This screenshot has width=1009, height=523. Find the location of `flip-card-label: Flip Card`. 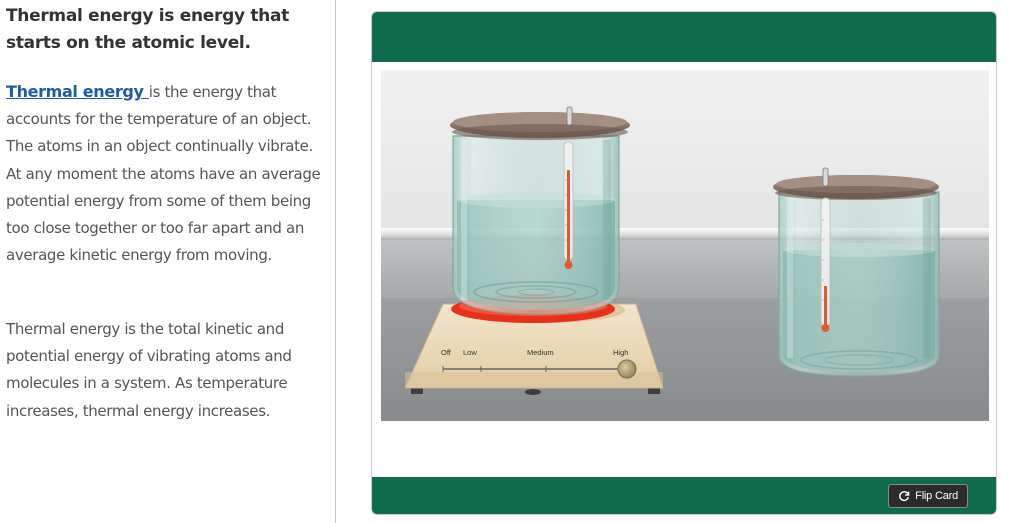

flip-card-label: Flip Card is located at coordinates (936, 496).